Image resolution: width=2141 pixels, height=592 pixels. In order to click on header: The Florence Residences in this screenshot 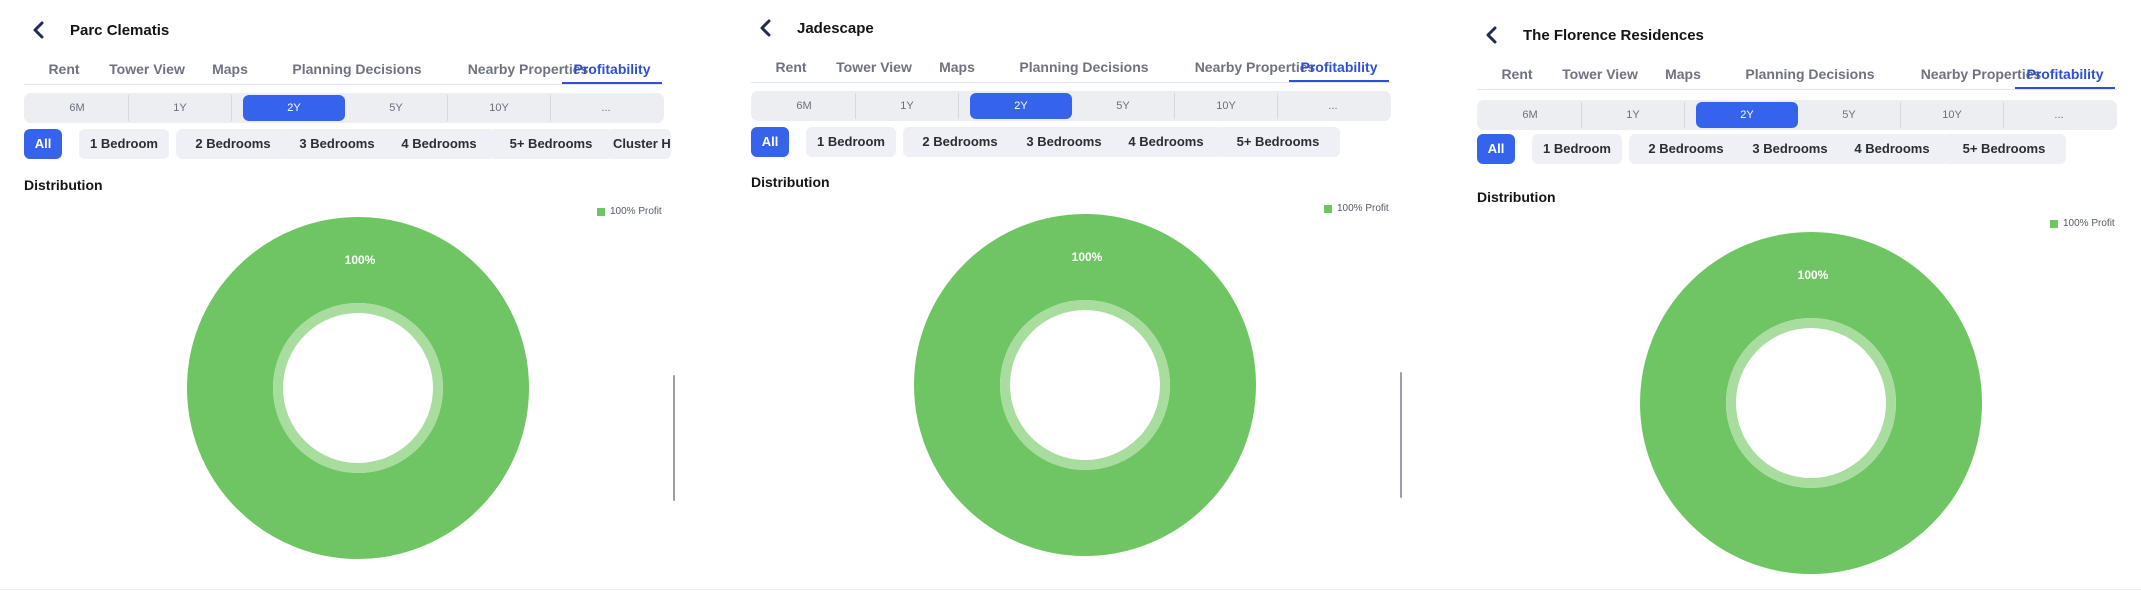, I will do `click(1590, 35)`.